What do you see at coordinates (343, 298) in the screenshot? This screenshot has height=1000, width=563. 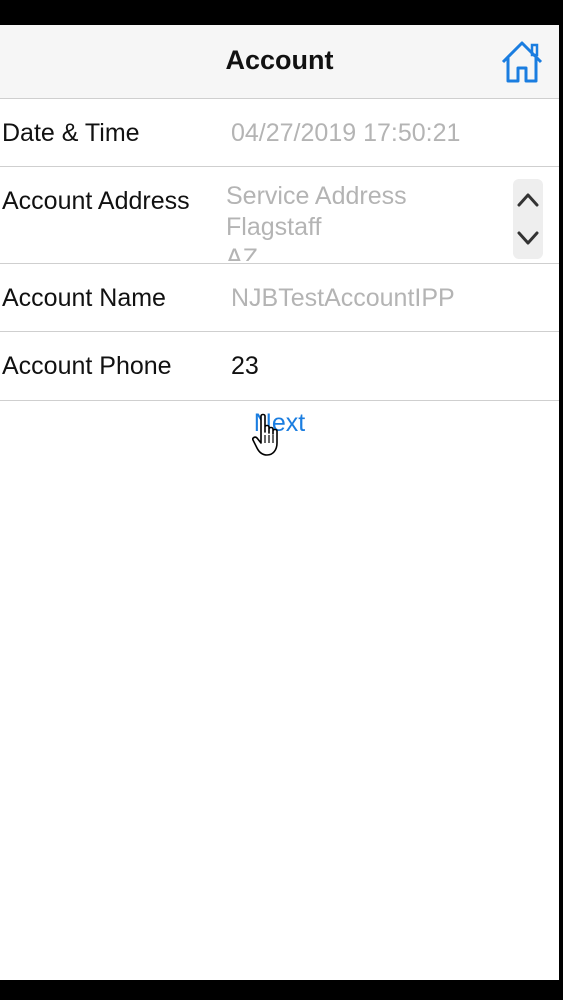 I see `account-name-field: NJBTestAccountIPP` at bounding box center [343, 298].